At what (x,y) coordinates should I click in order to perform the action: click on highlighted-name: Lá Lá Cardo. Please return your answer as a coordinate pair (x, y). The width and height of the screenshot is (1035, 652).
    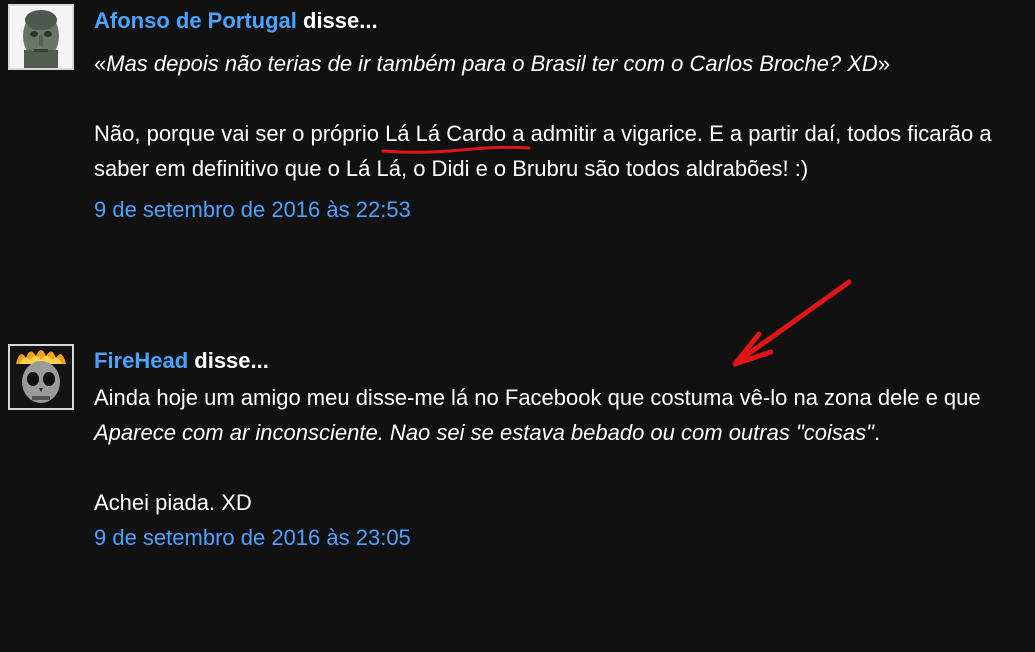
    Looking at the image, I should click on (456, 135).